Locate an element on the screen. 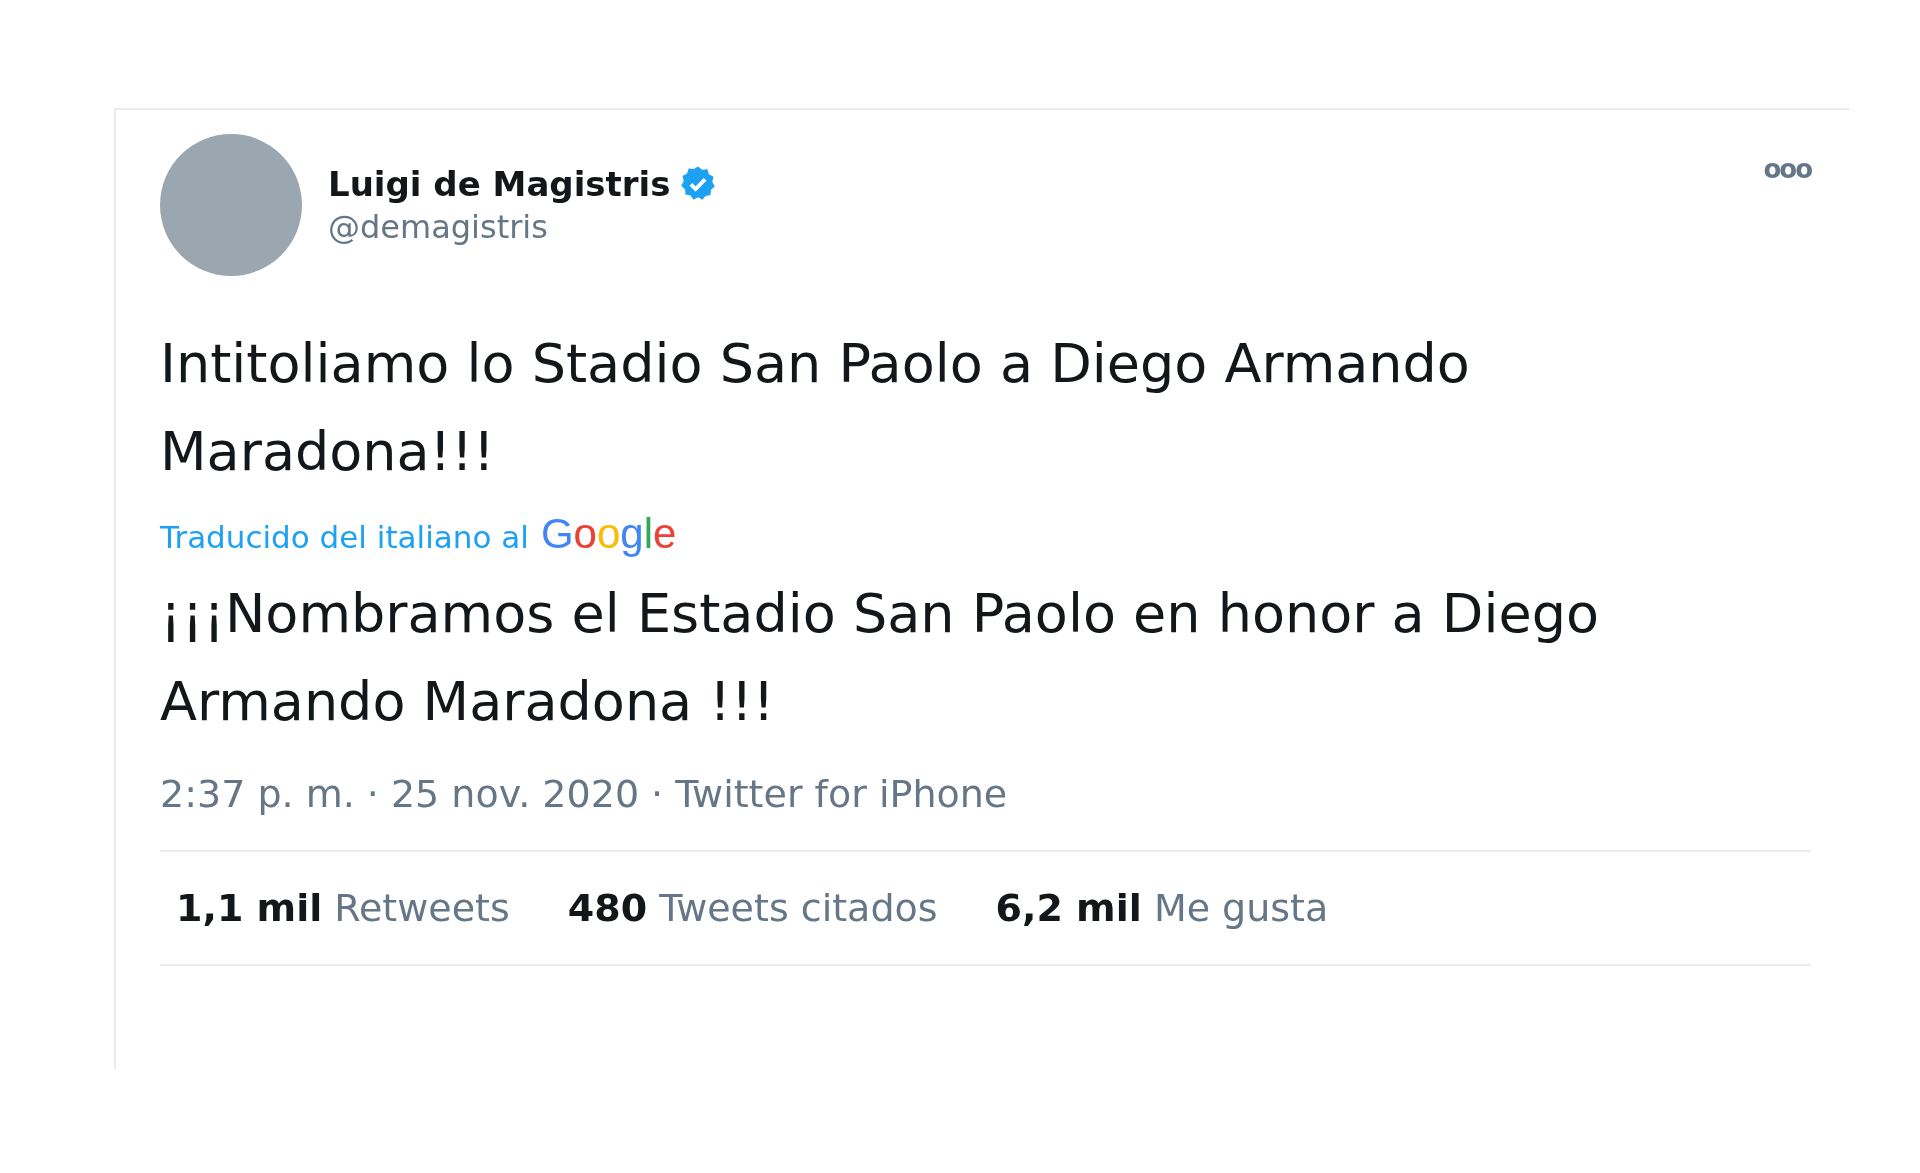 The image size is (1920, 1173). stat-link: 1,1 mil Retweets is located at coordinates (343, 908).